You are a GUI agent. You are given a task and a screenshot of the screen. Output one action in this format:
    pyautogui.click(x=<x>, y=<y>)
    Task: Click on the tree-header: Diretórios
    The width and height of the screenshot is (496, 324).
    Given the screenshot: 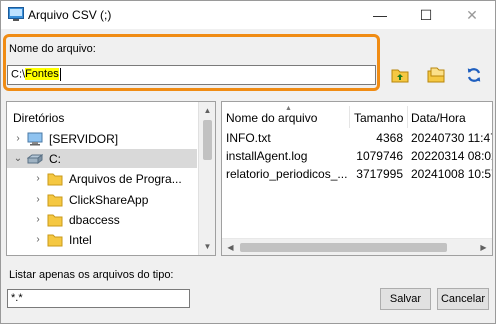 What is the action you would take?
    pyautogui.click(x=39, y=118)
    